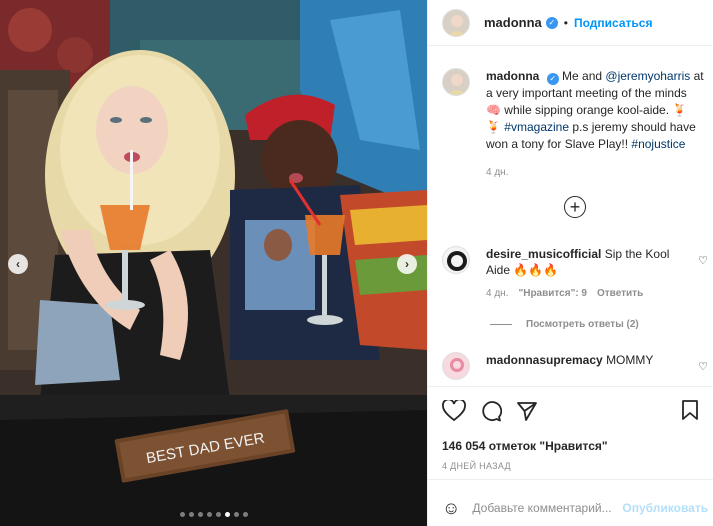 This screenshot has width=713, height=526. What do you see at coordinates (575, 207) in the screenshot?
I see `plus-circle-icon: +` at bounding box center [575, 207].